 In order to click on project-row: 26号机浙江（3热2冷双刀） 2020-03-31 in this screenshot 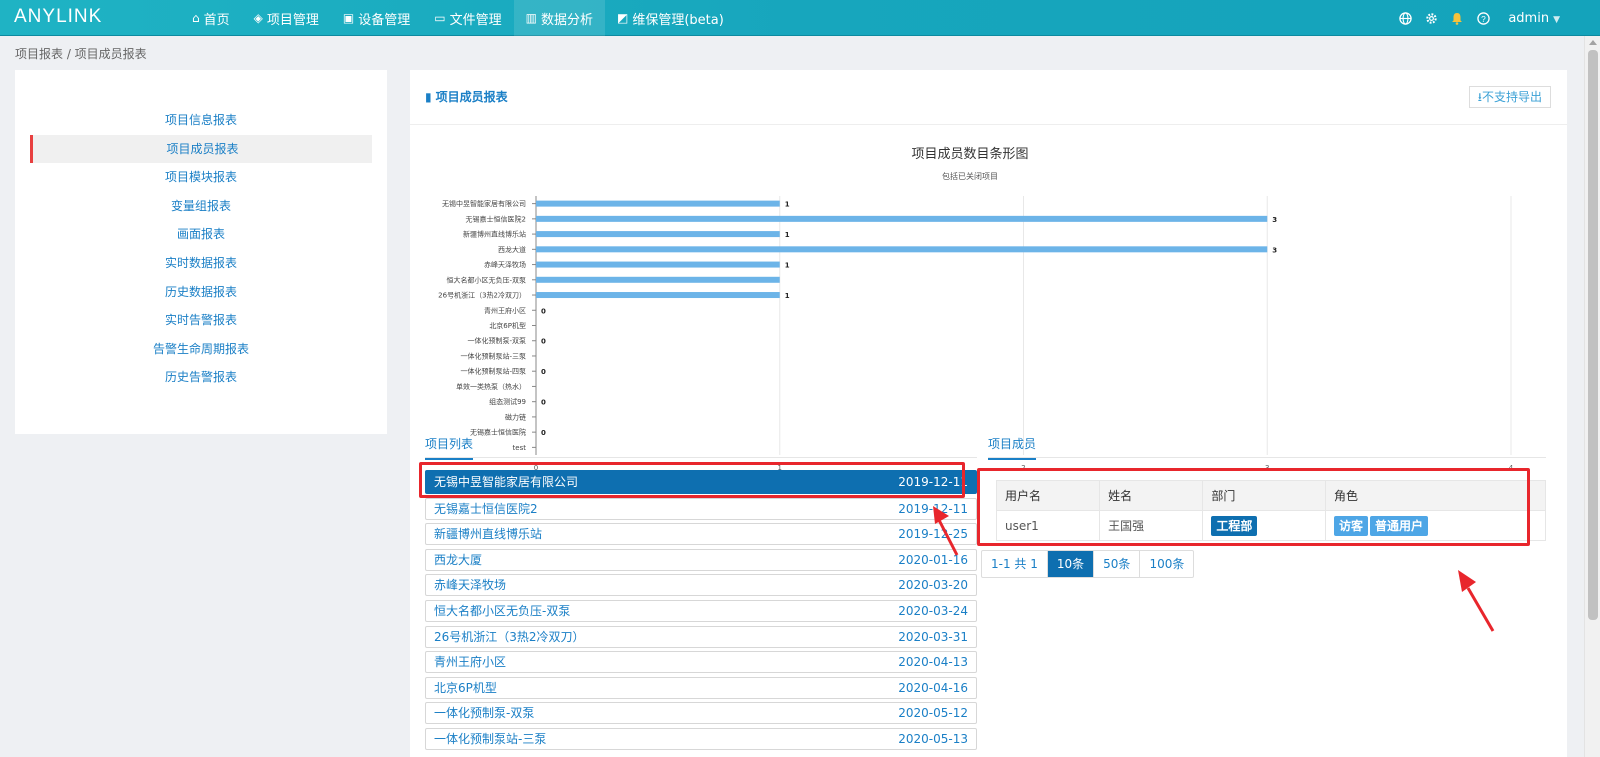, I will do `click(701, 636)`.